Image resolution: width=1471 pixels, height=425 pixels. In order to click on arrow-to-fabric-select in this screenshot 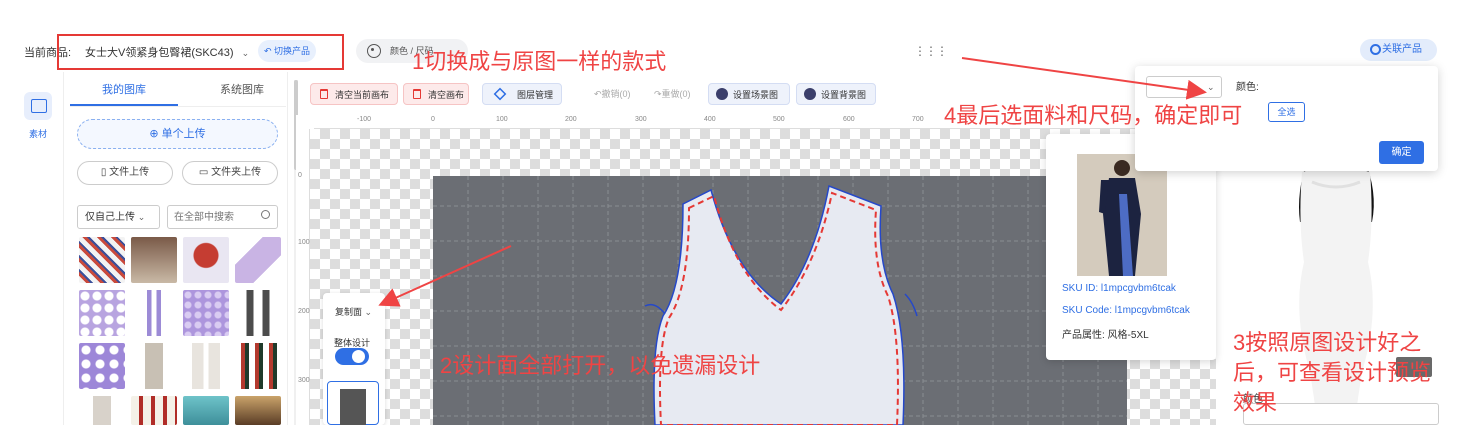, I will do `click(1084, 78)`.